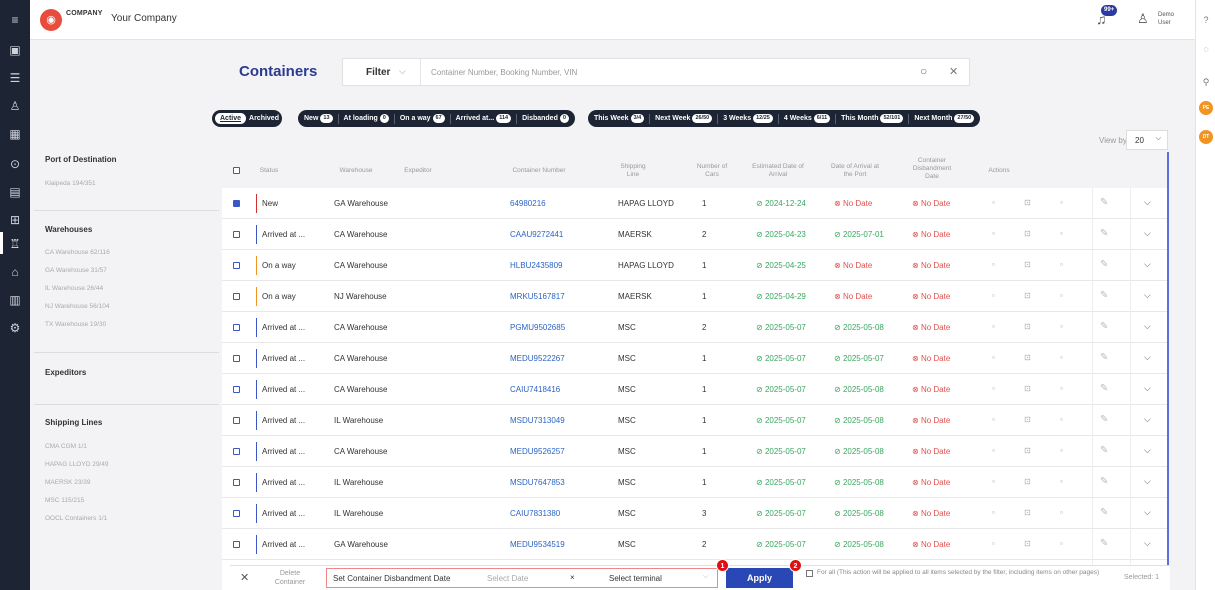  I want to click on container-icon: ♖, so click(15, 244).